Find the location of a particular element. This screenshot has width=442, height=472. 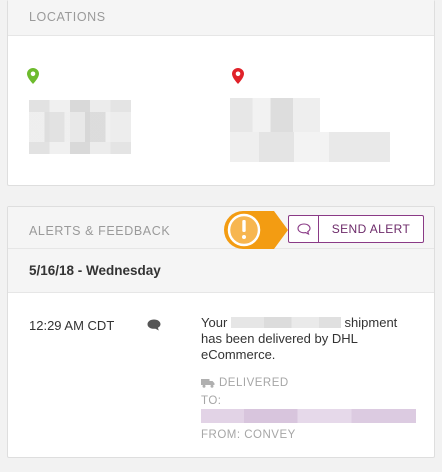

destination-pin-icon is located at coordinates (238, 76).